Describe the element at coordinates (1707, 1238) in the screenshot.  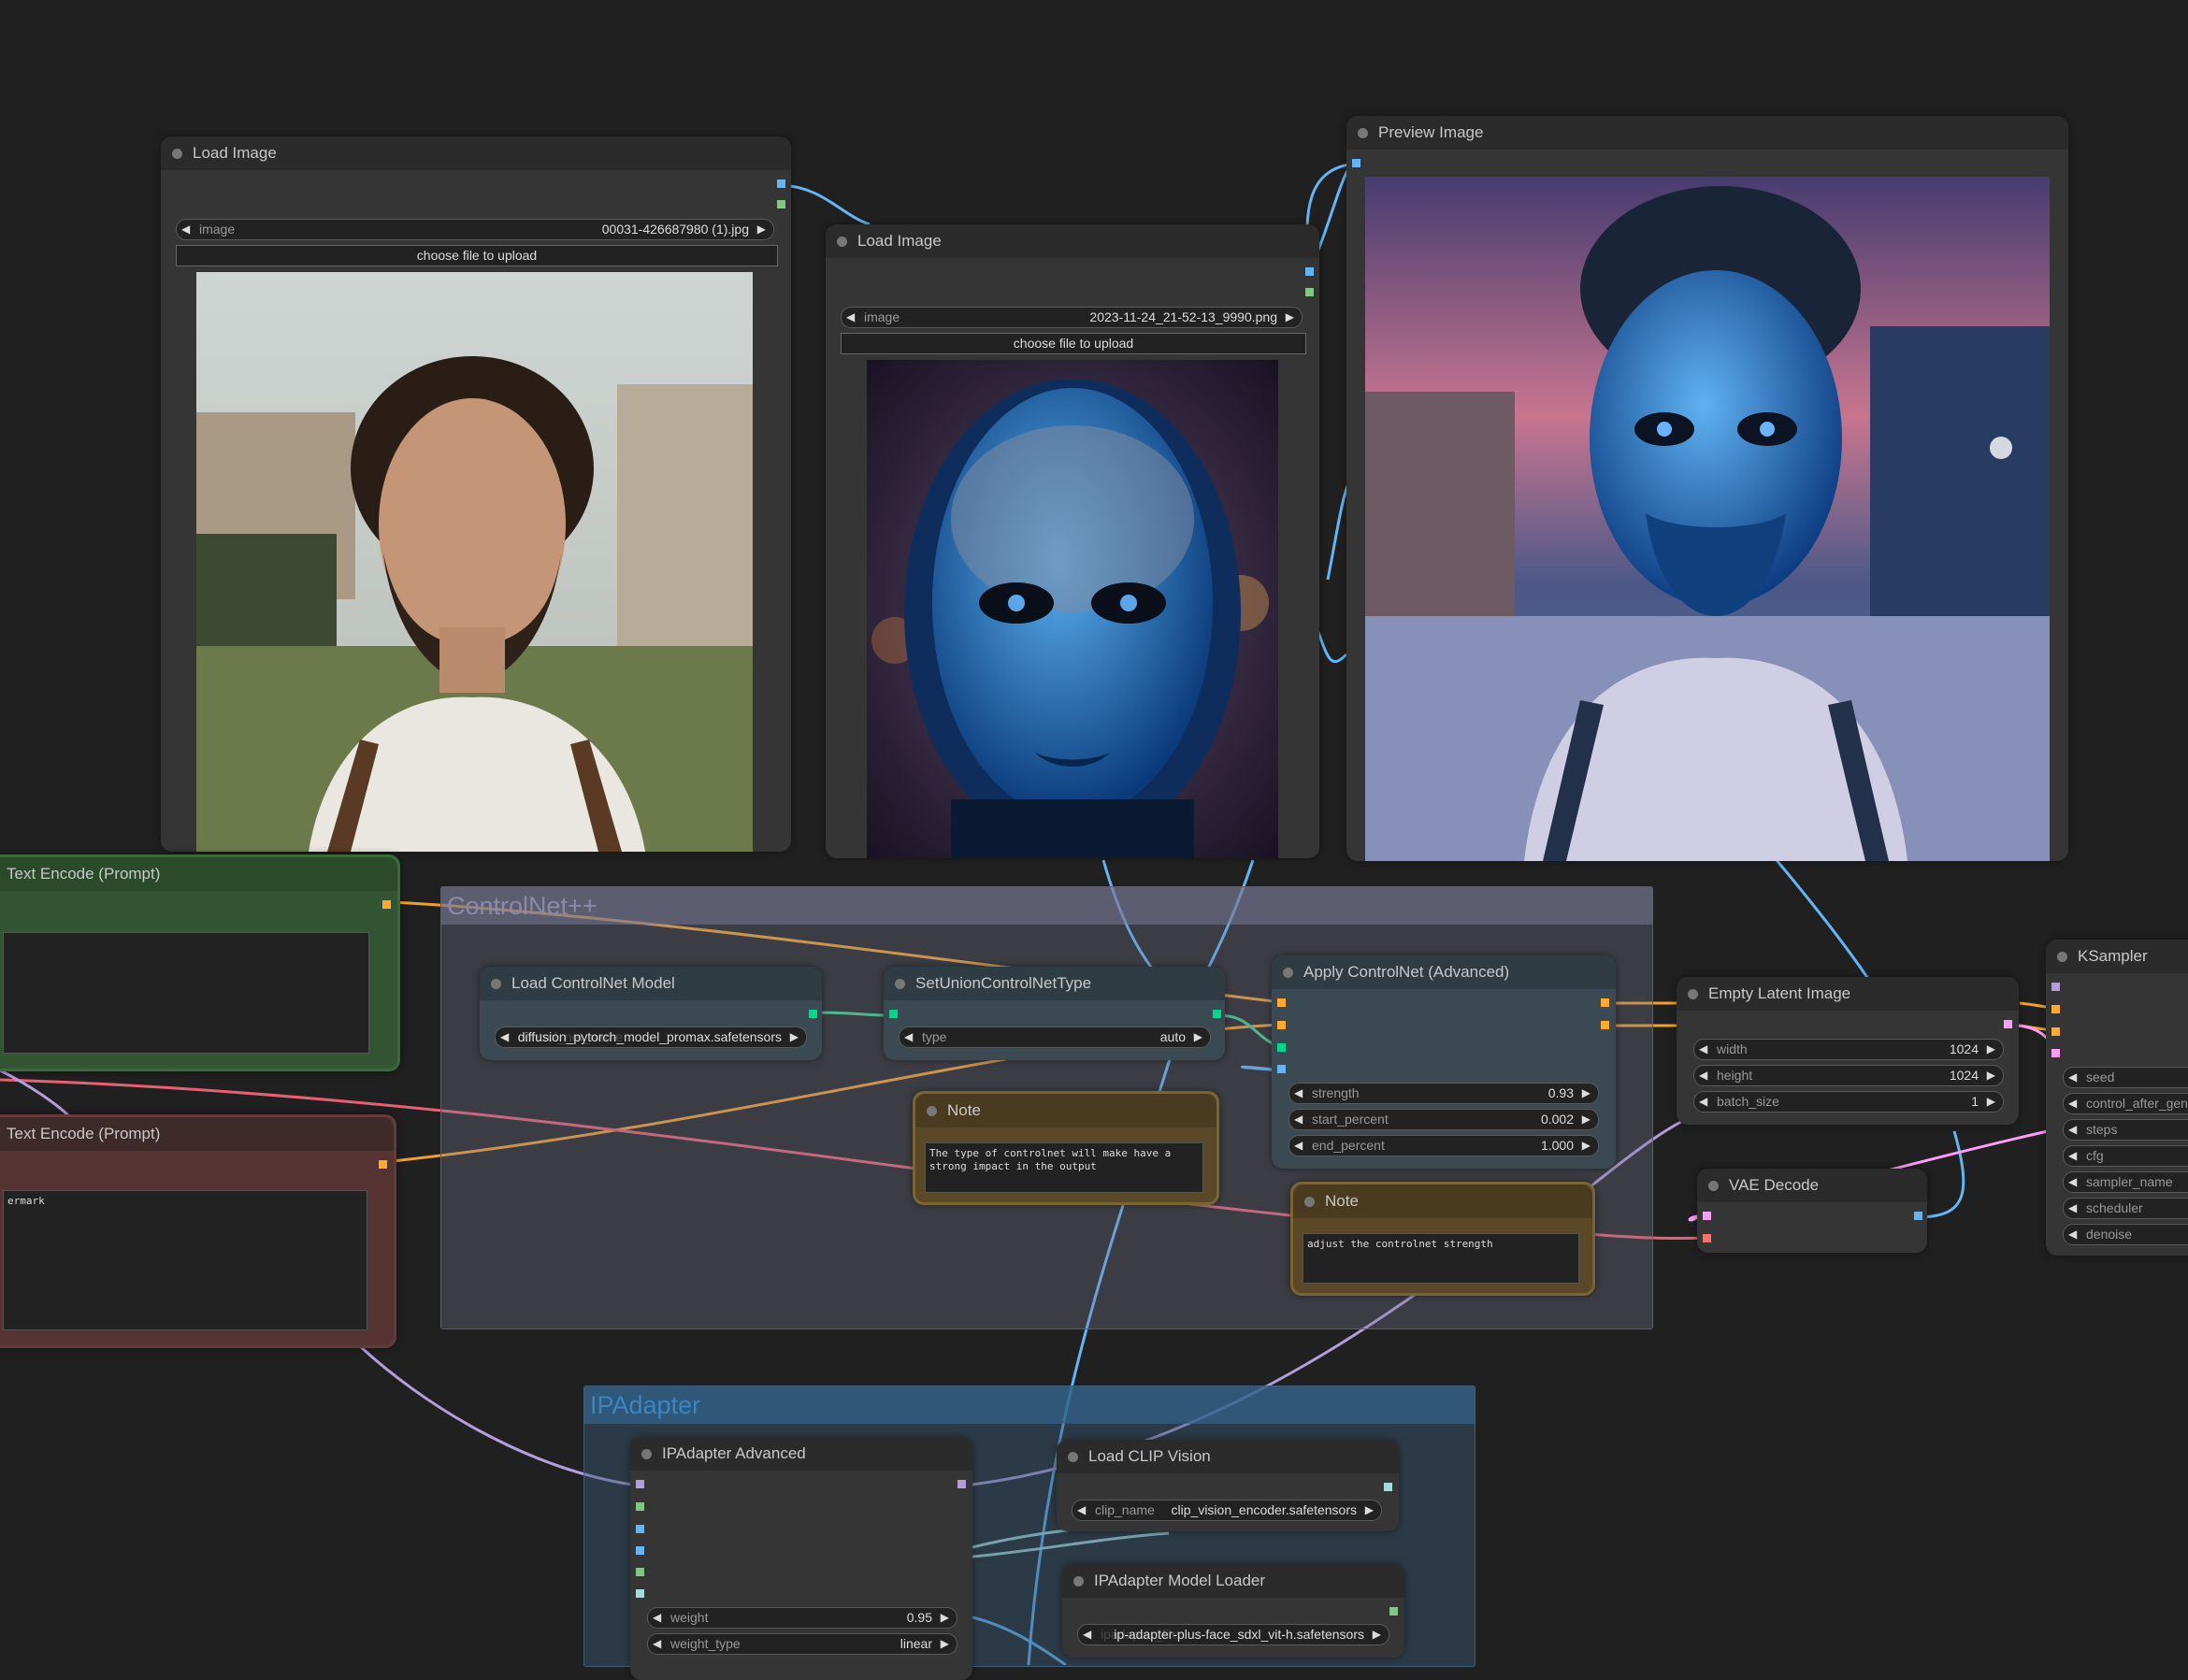
I see `input-slot-vae` at that location.